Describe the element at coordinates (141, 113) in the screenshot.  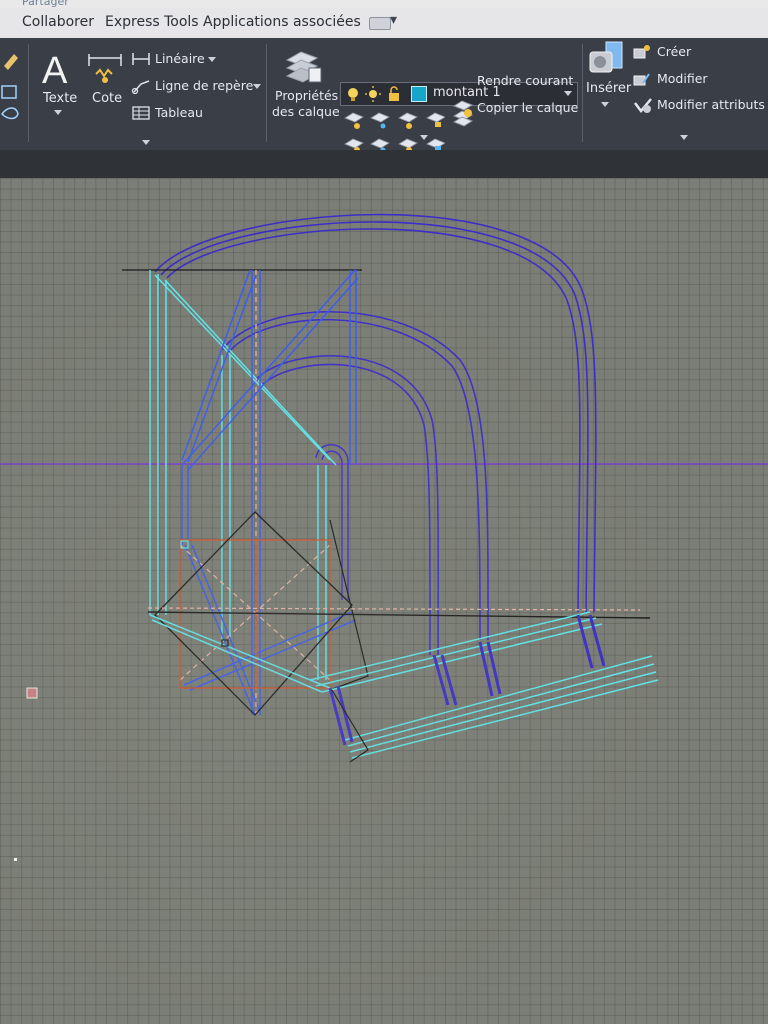
I see `table-icon` at that location.